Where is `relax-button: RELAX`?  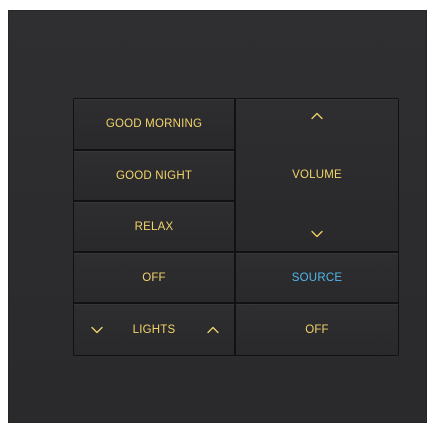 relax-button: RELAX is located at coordinates (154, 226).